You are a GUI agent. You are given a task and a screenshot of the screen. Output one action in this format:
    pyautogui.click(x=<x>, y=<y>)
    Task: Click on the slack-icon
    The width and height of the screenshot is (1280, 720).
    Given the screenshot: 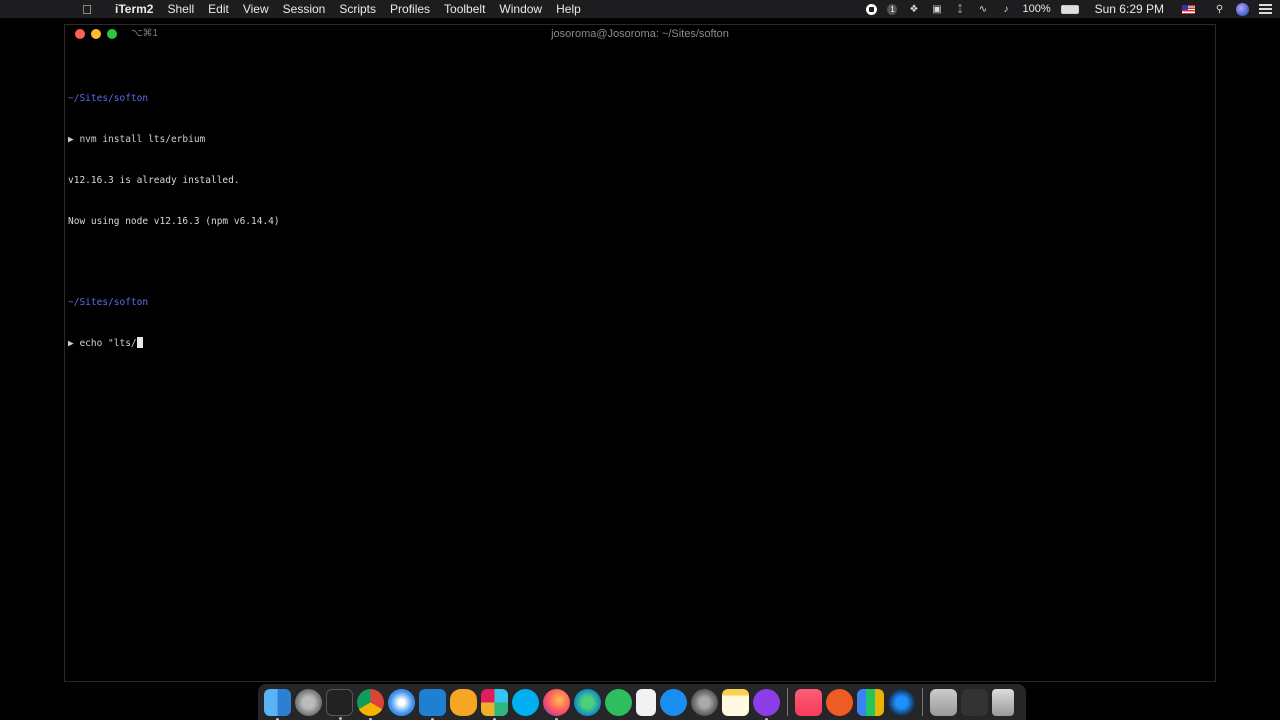 What is the action you would take?
    pyautogui.click(x=494, y=704)
    